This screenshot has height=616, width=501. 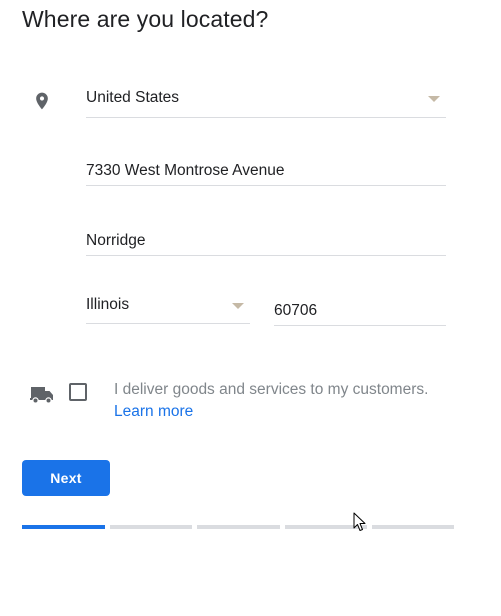 I want to click on state-value: Illinois, so click(x=108, y=304).